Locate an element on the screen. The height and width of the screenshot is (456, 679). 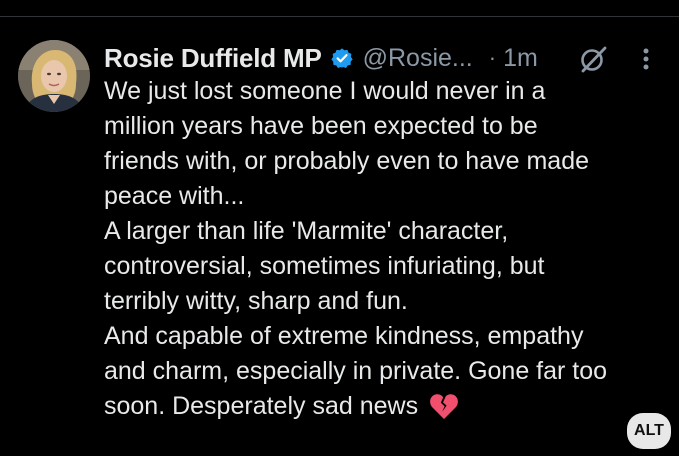
alt-badge: ALT is located at coordinates (649, 431).